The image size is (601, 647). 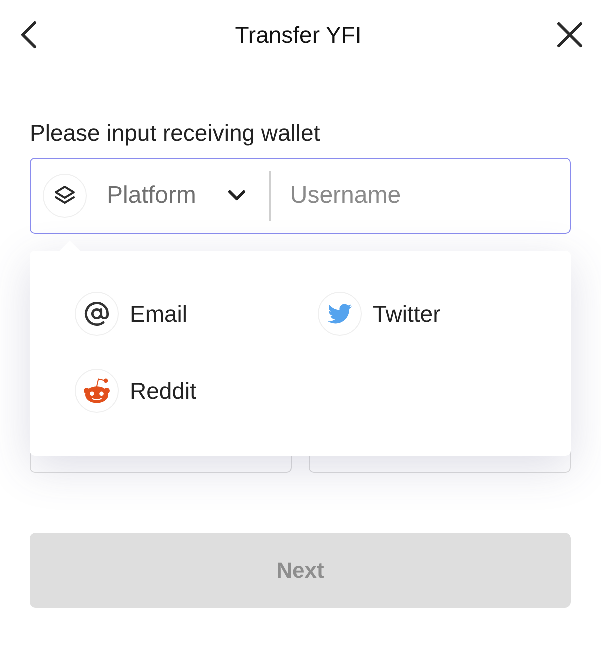 I want to click on platform-option: Twitter, so click(x=379, y=314).